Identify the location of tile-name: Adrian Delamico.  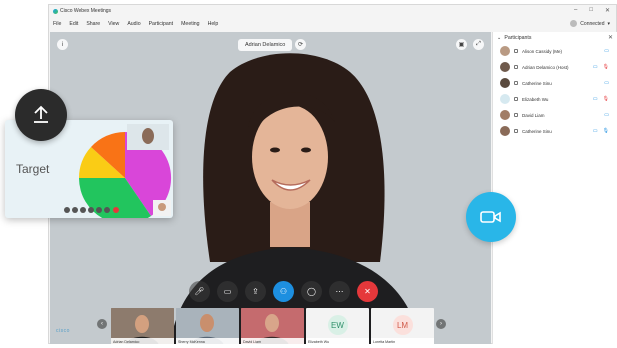
(126, 341).